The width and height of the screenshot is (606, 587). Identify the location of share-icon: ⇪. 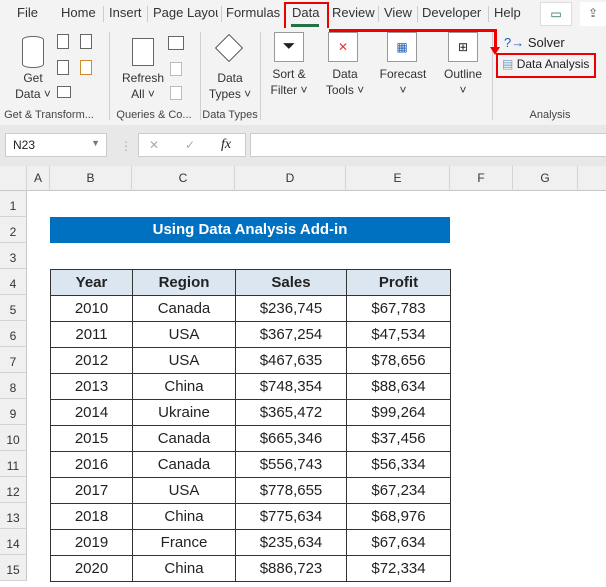
(593, 14).